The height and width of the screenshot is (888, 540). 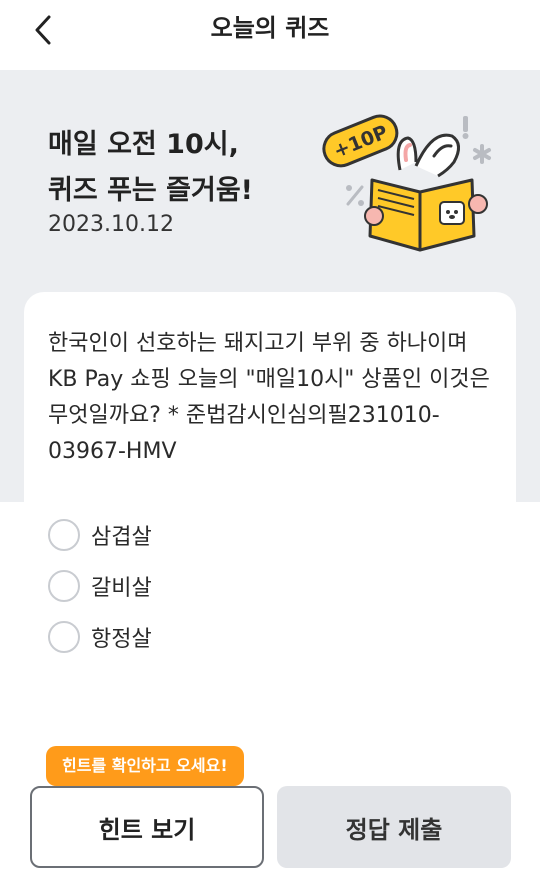 What do you see at coordinates (422, 215) in the screenshot?
I see `book-icon` at bounding box center [422, 215].